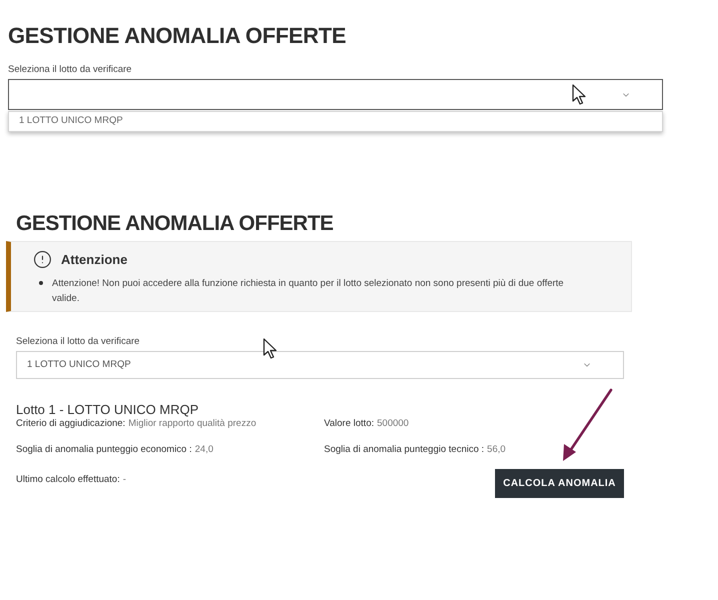  What do you see at coordinates (308, 291) in the screenshot?
I see `alert-message: Attenzione! Non puoi accedere alla funzione richiesta in quanto per il lotto selezionato non sono presenti più di due offerte valide.` at bounding box center [308, 291].